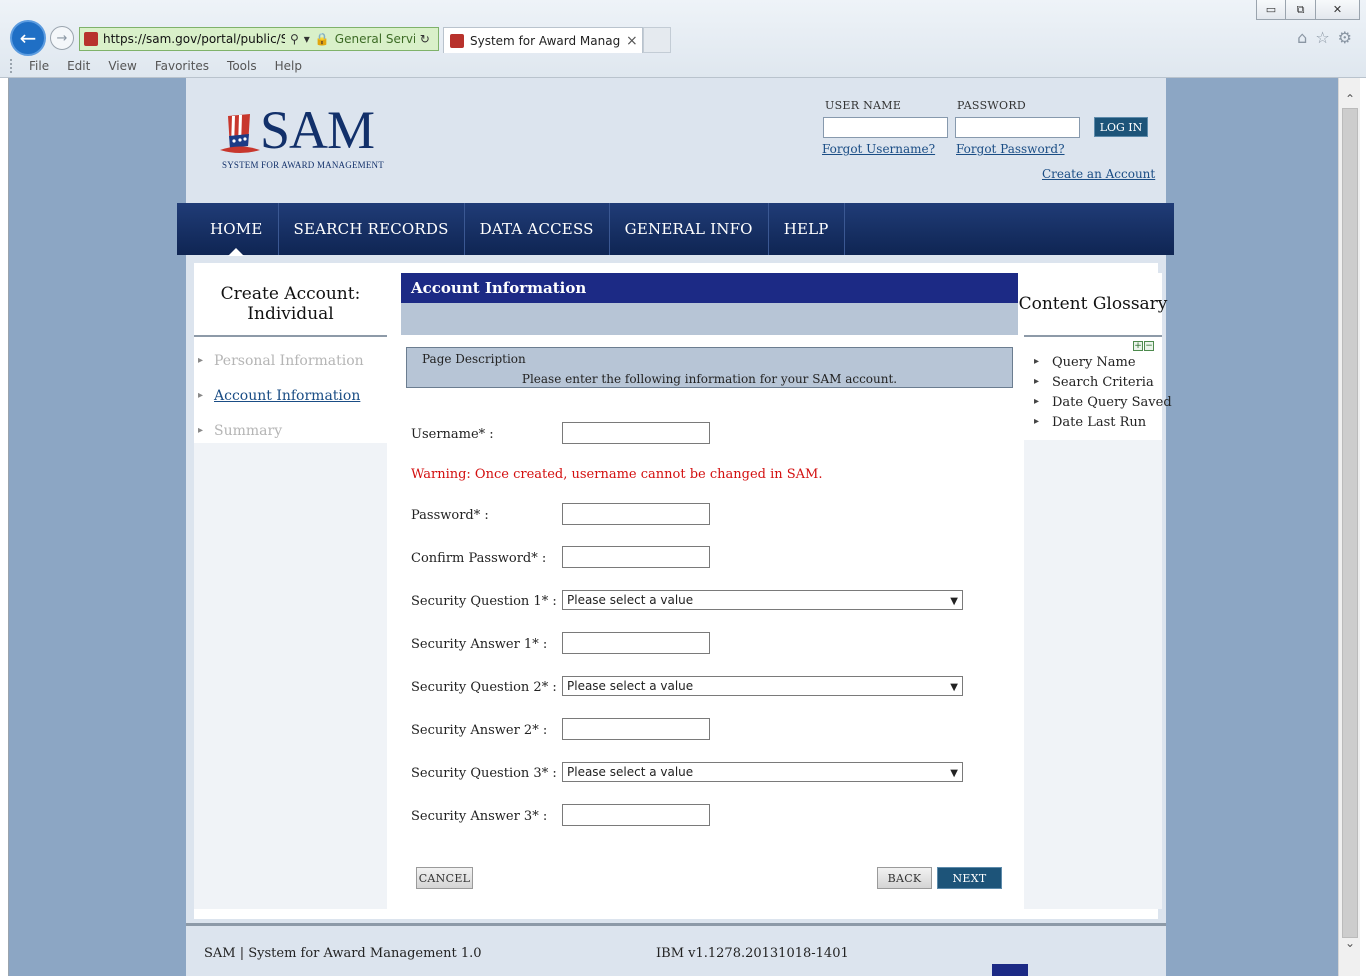 Image resolution: width=1366 pixels, height=976 pixels. What do you see at coordinates (322, 39) in the screenshot?
I see `lock-icon: 🔒` at bounding box center [322, 39].